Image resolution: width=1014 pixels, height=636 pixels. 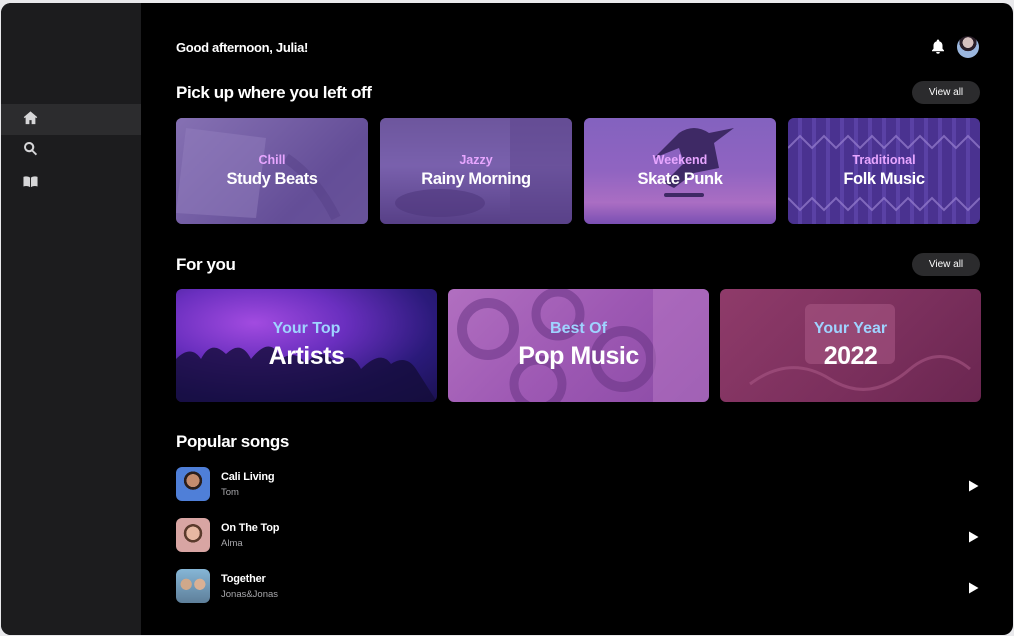 What do you see at coordinates (30, 150) in the screenshot?
I see `search-icon` at bounding box center [30, 150].